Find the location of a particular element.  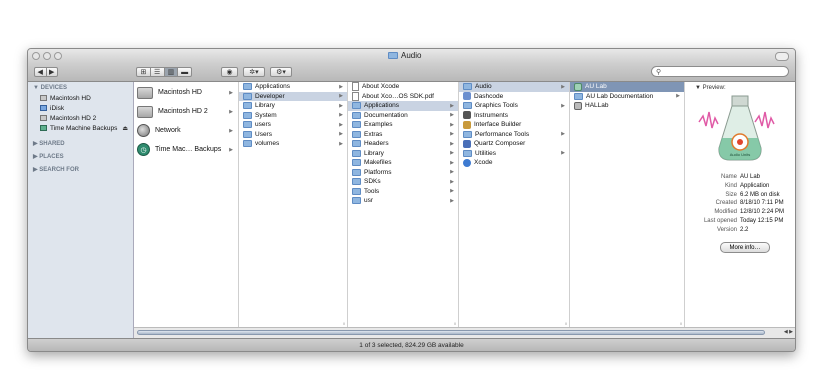

list-item-utilities: Utilities ▶ is located at coordinates (514, 154).